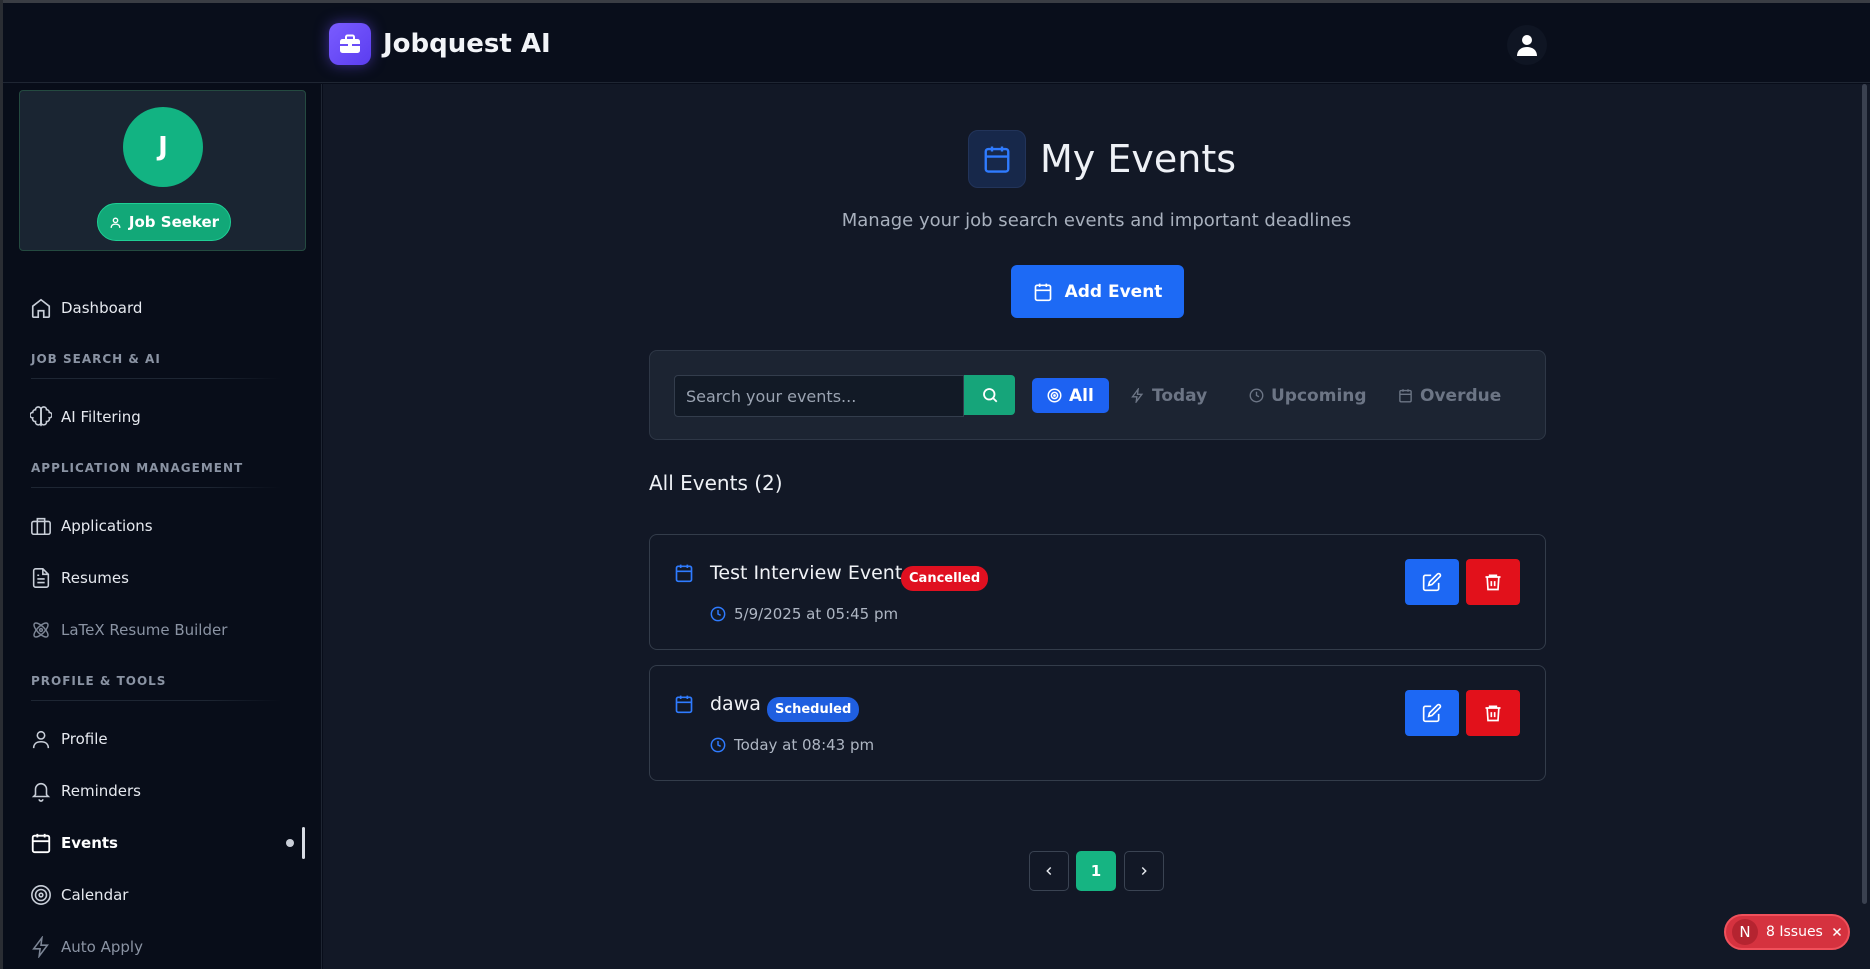 This screenshot has height=969, width=1870. What do you see at coordinates (792, 745) in the screenshot?
I see `event-time: Today at 08:43 pm` at bounding box center [792, 745].